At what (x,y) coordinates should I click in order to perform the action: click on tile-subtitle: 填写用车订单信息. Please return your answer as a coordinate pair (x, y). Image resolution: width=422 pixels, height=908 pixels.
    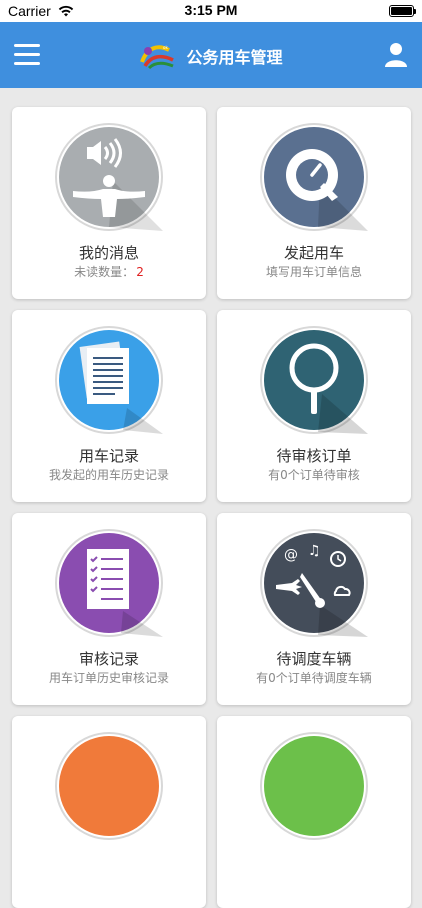
    Looking at the image, I should click on (313, 272).